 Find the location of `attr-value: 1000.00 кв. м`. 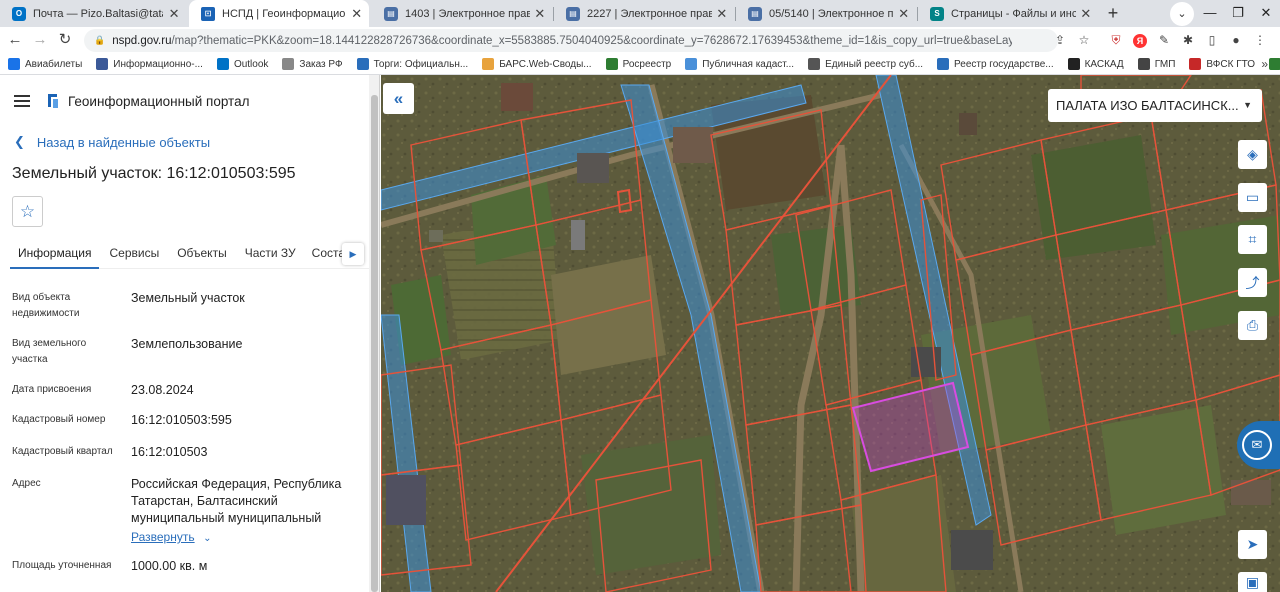

attr-value: 1000.00 кв. м is located at coordinates (169, 566).